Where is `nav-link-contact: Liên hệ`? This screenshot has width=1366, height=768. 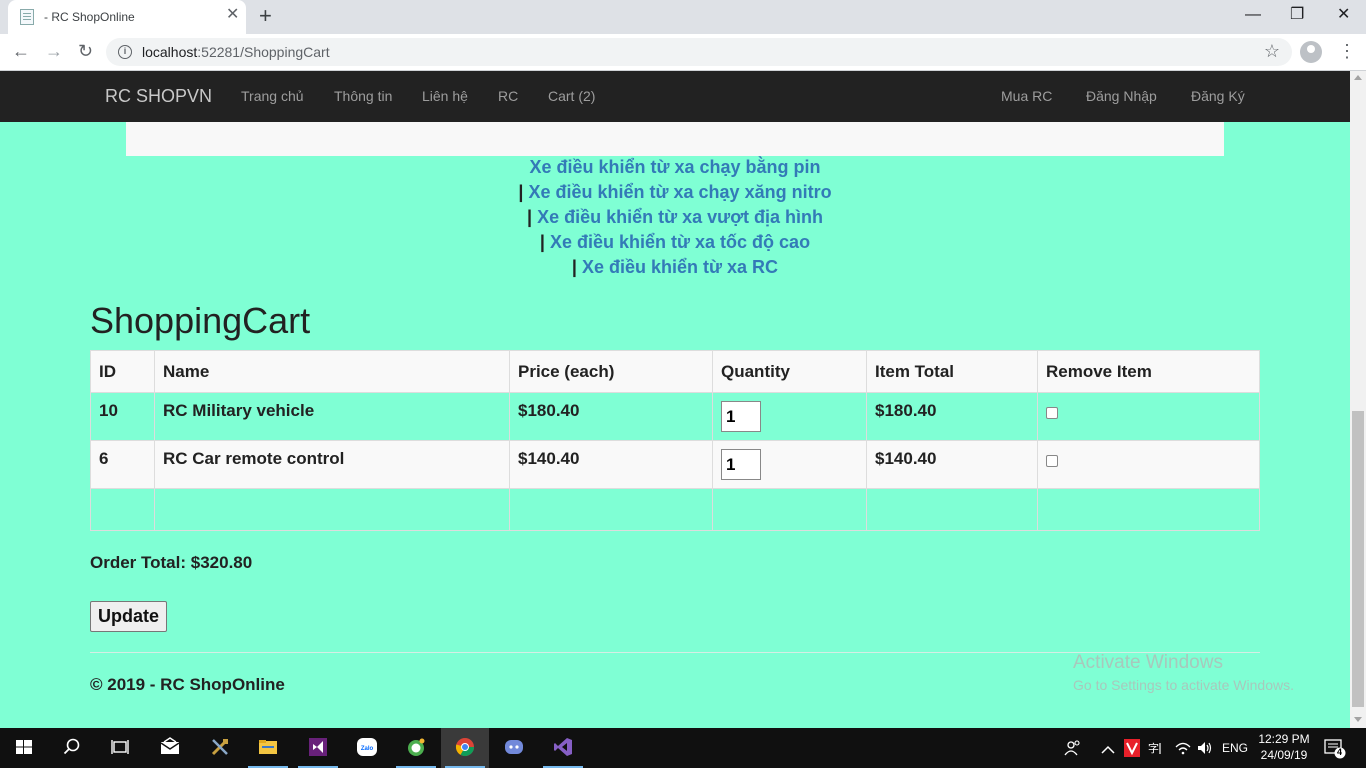
nav-link-contact: Liên hệ is located at coordinates (445, 96).